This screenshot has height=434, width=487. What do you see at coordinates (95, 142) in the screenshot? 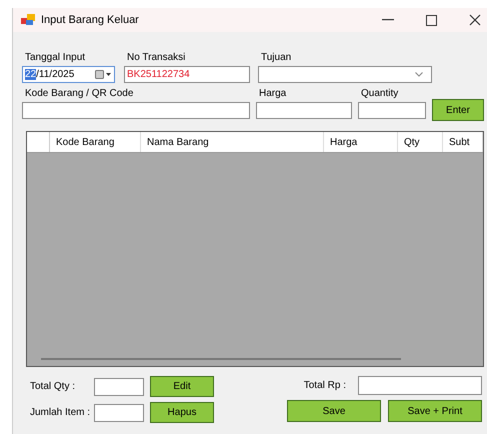
I see `column-header: Kode Barang` at bounding box center [95, 142].